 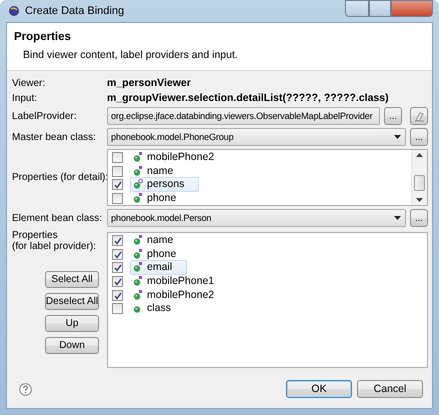 I want to click on scrollbar, so click(x=419, y=177).